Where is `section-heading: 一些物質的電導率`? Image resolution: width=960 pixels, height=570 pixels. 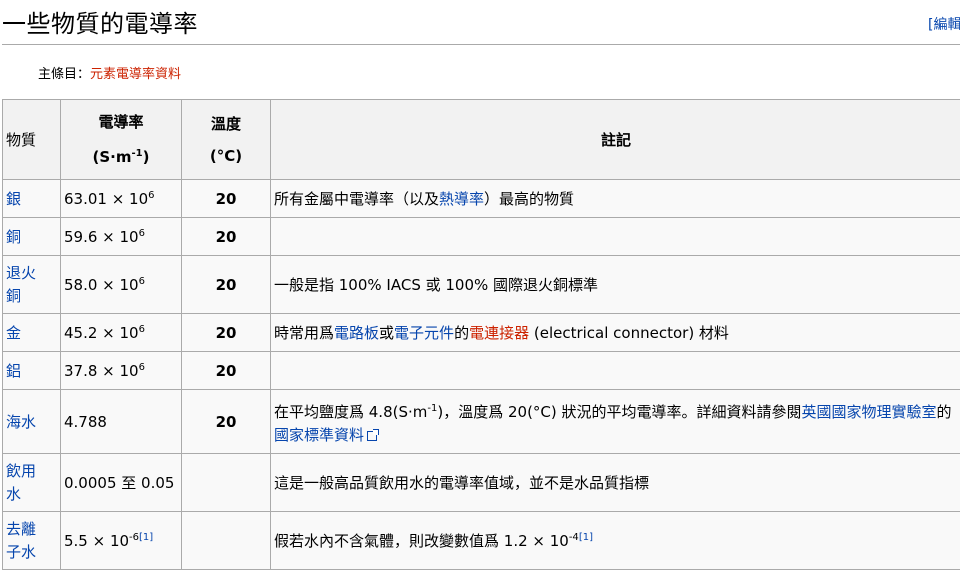
section-heading: 一些物質的電導率 is located at coordinates (481, 26).